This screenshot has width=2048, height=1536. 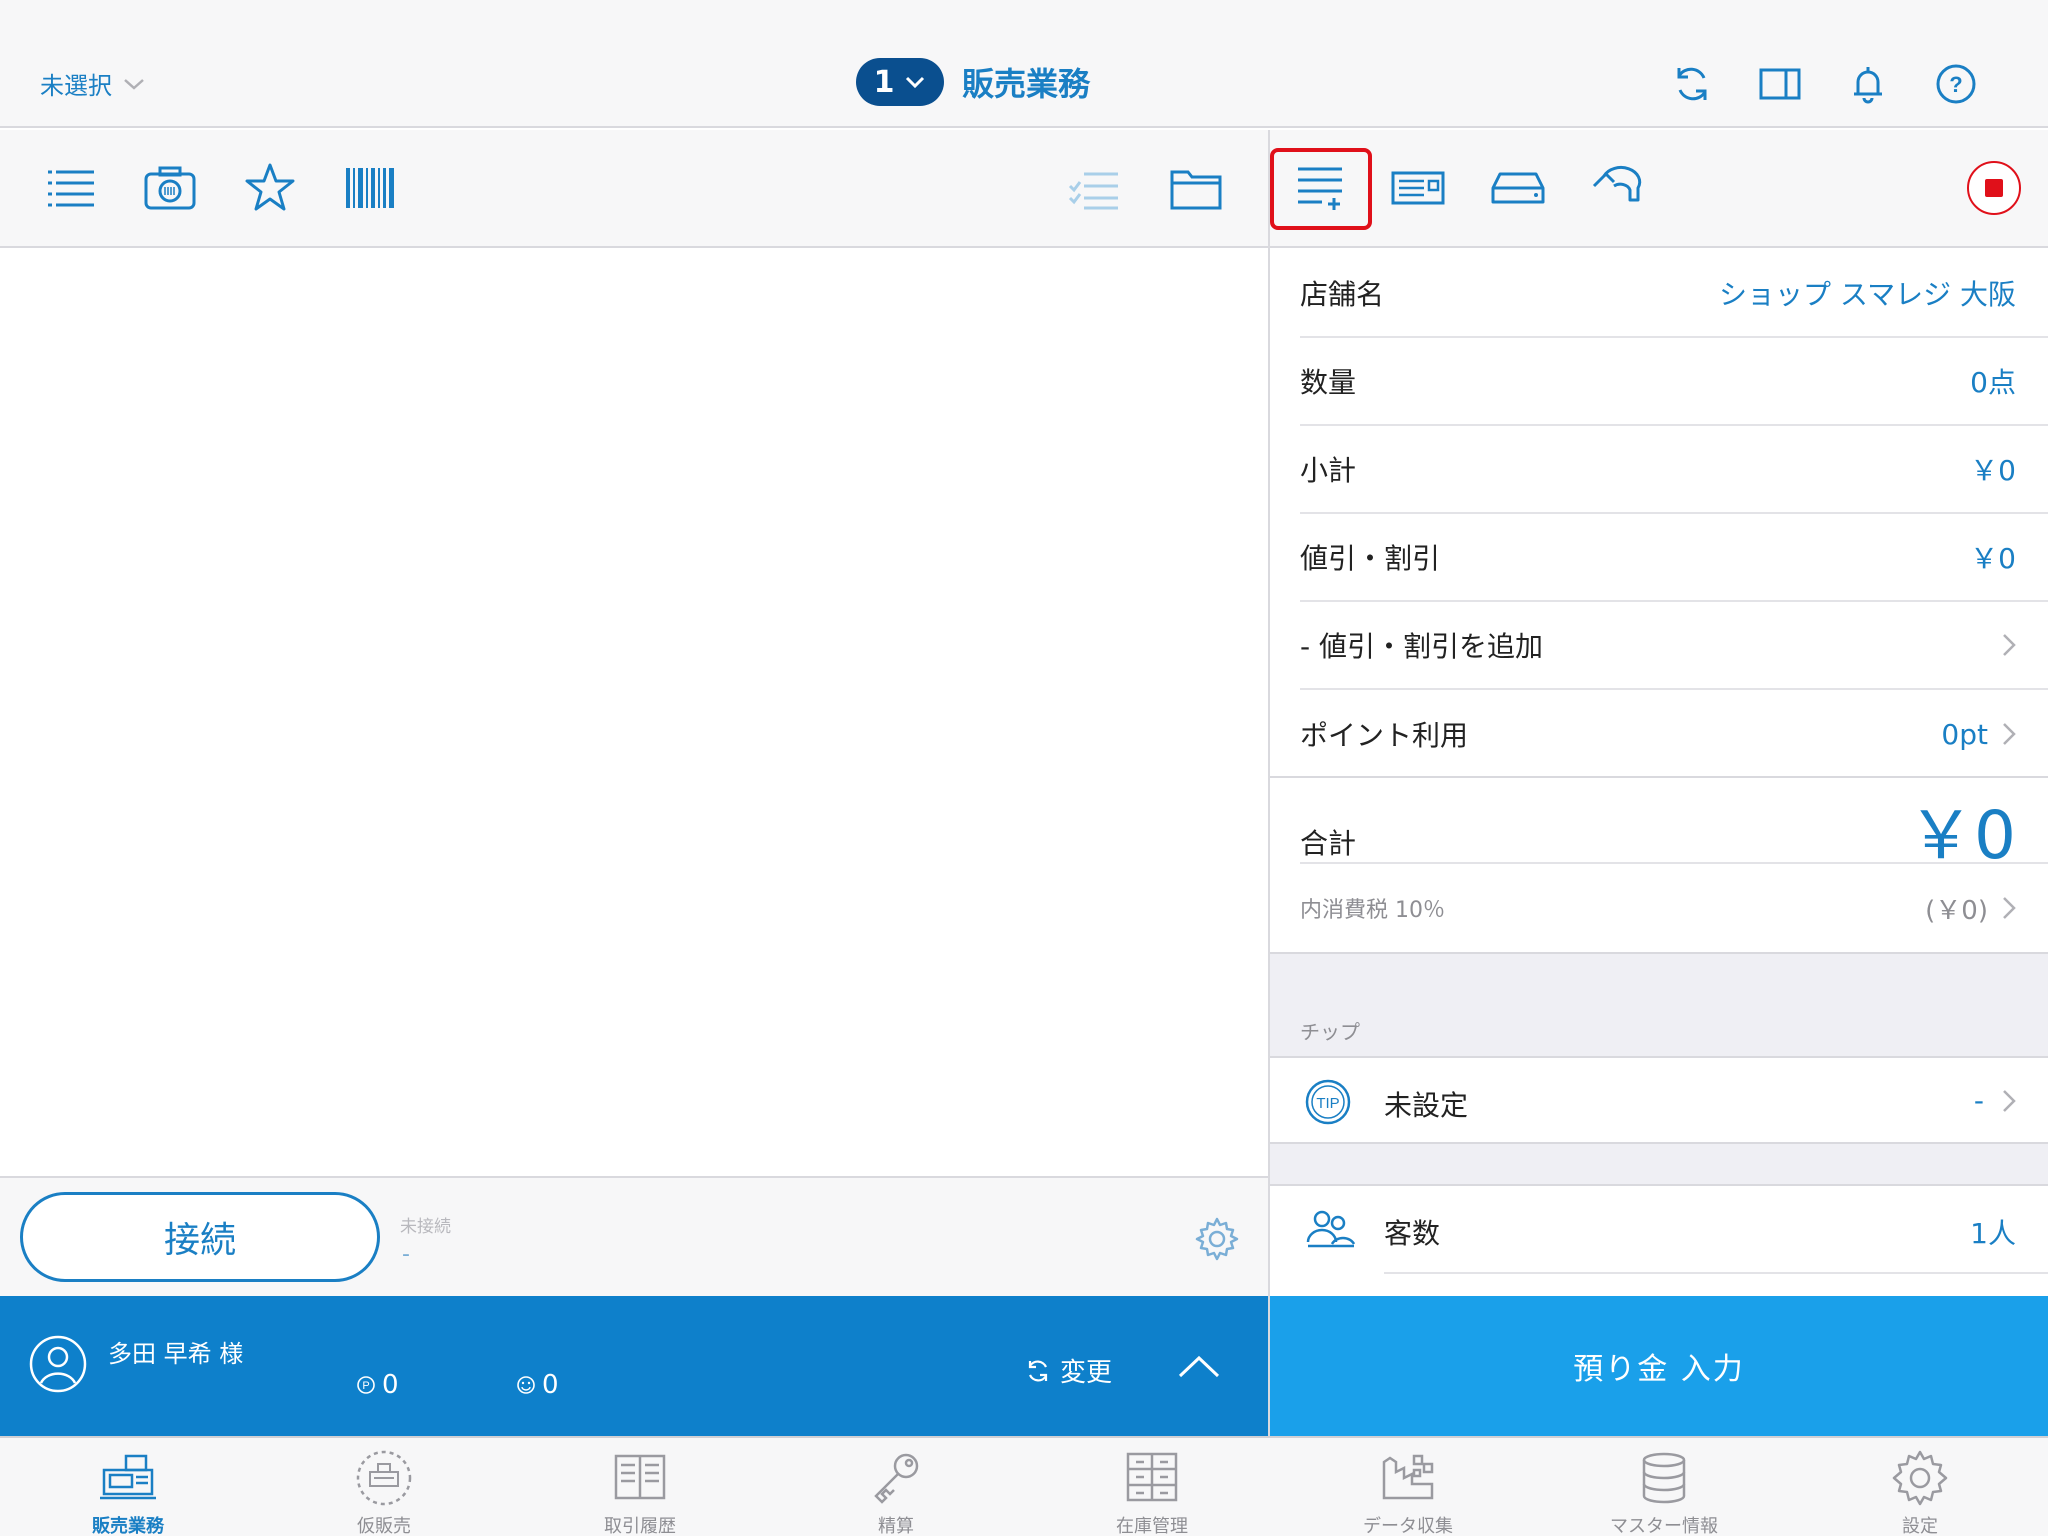 What do you see at coordinates (1659, 1004) in the screenshot?
I see `tip-section-header: チップ` at bounding box center [1659, 1004].